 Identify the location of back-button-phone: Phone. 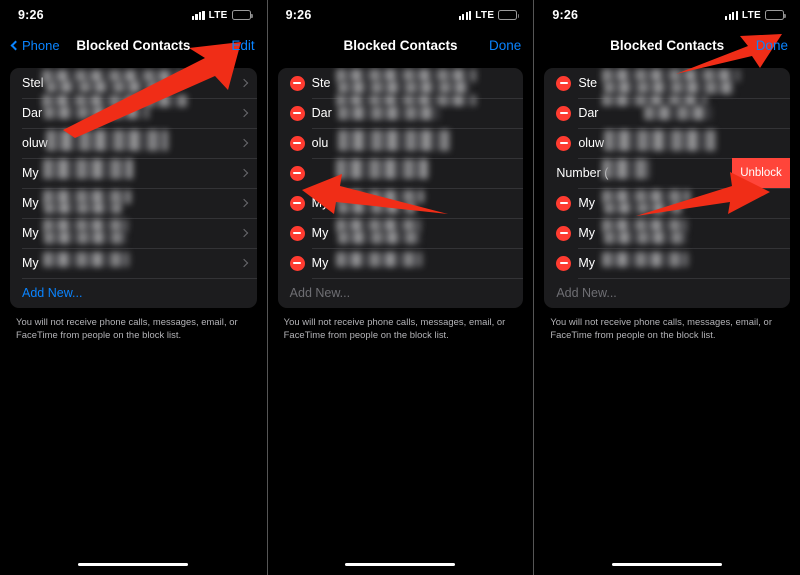
(35, 45).